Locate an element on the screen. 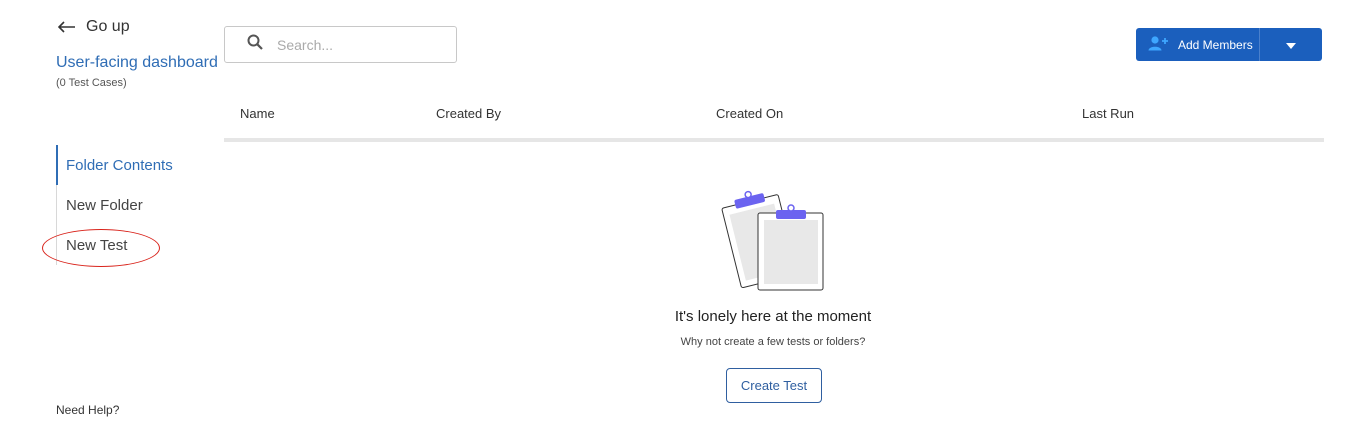 The height and width of the screenshot is (434, 1366). table-header: Name Created By Created On Last Run is located at coordinates (774, 119).